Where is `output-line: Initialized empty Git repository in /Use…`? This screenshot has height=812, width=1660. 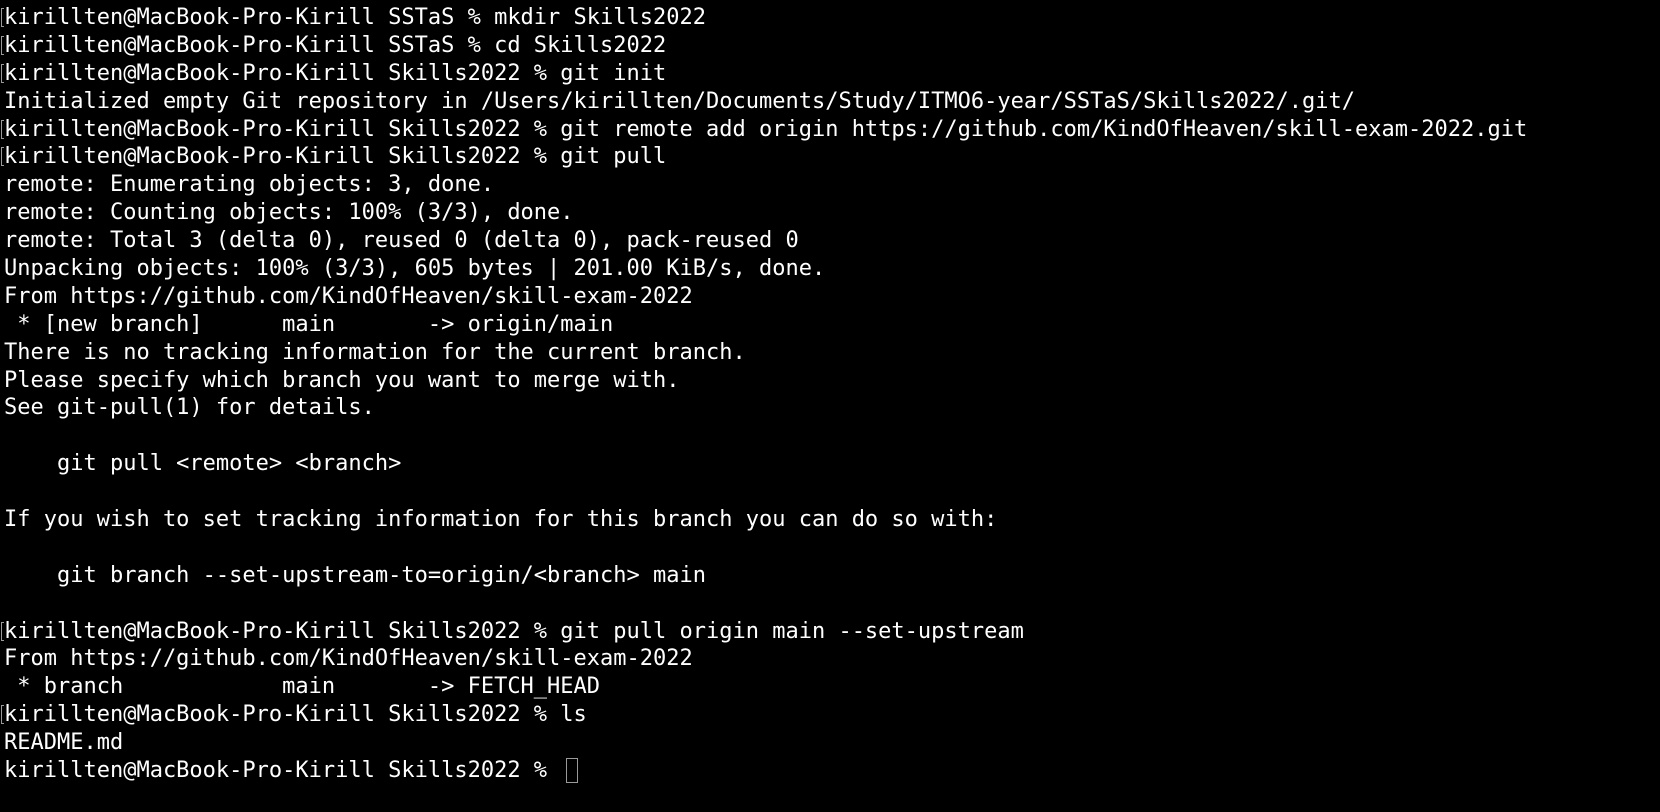
output-line: Initialized empty Git repository in /Use… is located at coordinates (832, 102).